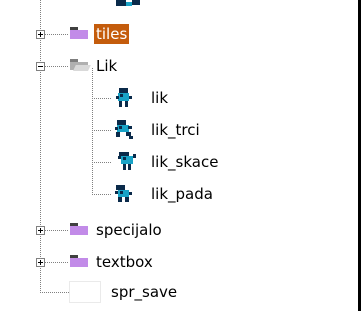 The width and height of the screenshot is (361, 311). What do you see at coordinates (40, 230) in the screenshot?
I see `expand-toggle-specijalo` at bounding box center [40, 230].